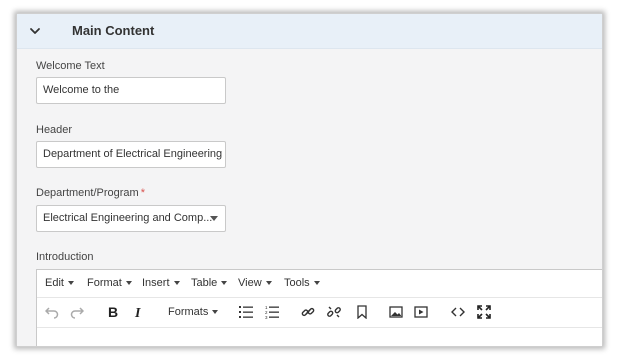 This screenshot has width=619, height=359. What do you see at coordinates (131, 90) in the screenshot?
I see `welcome-text-input: Welcome to the` at bounding box center [131, 90].